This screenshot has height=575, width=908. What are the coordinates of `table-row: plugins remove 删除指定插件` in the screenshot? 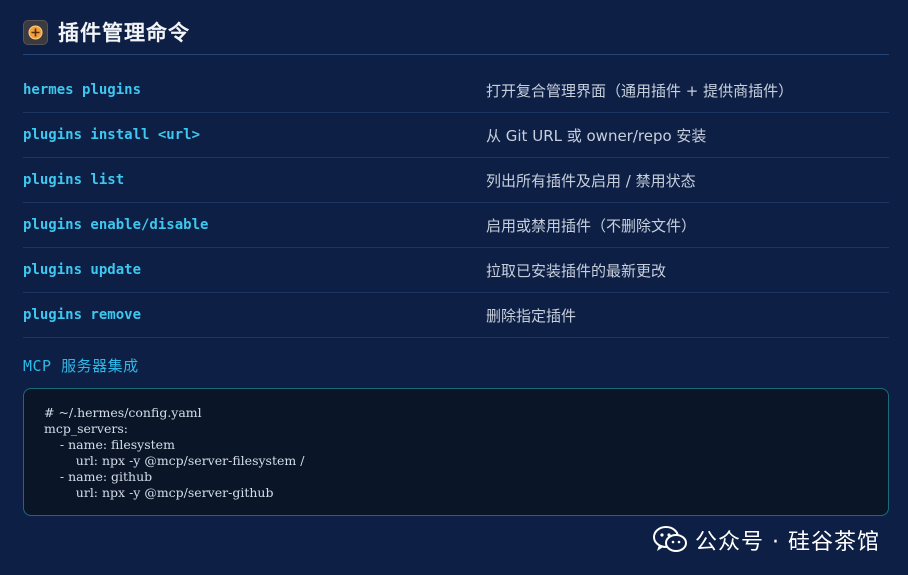 It's located at (456, 315).